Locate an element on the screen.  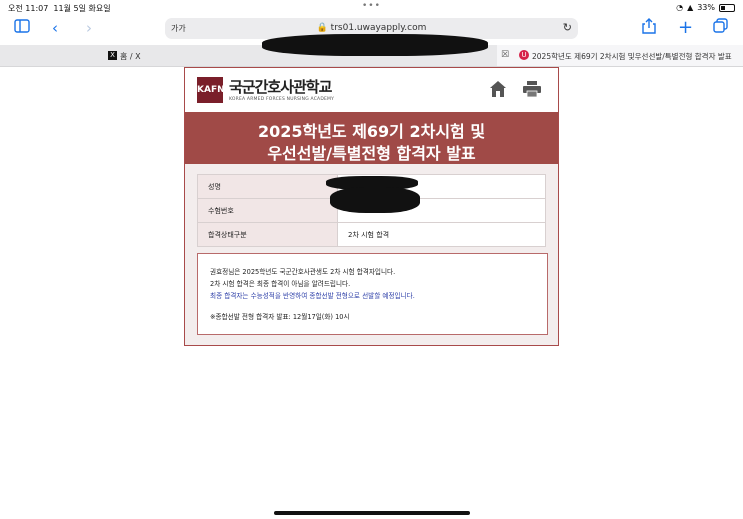
title-banner: 2025학년도 제69기 2차시험 및 우선선발/특별전형 합격자 발표 is located at coordinates (371, 138).